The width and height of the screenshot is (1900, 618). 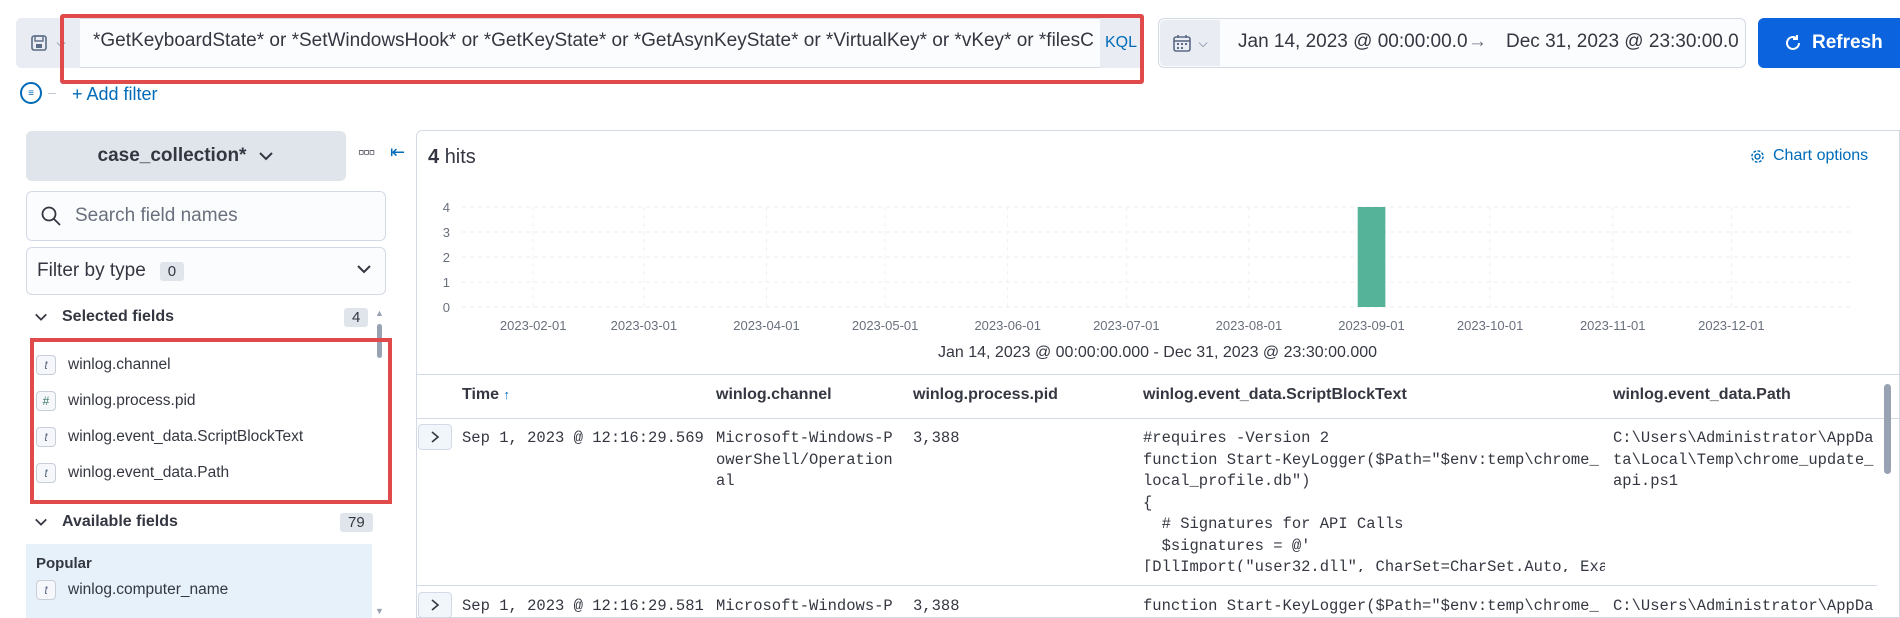 What do you see at coordinates (64, 563) in the screenshot?
I see `popular-label: Popular` at bounding box center [64, 563].